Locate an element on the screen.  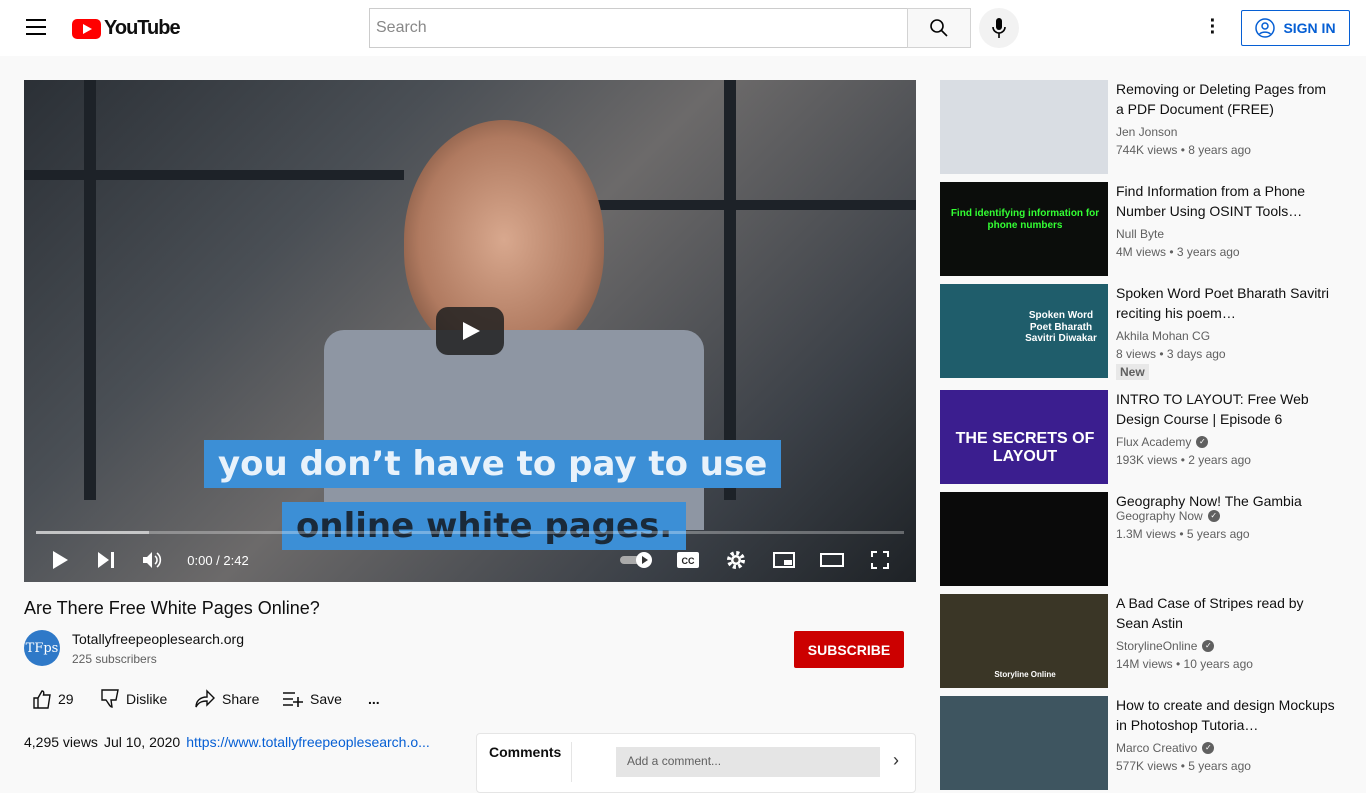
related-channel-name: Flux Academy is located at coordinates (1154, 442).